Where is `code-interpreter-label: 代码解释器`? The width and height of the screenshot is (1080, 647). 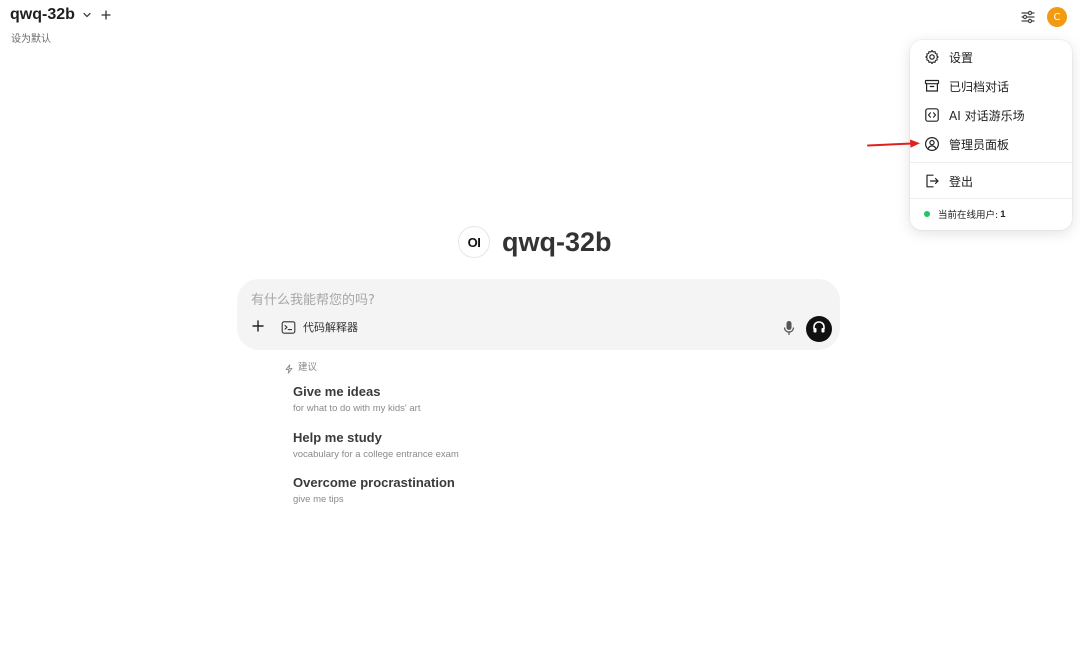
code-interpreter-label: 代码解释器 is located at coordinates (330, 327).